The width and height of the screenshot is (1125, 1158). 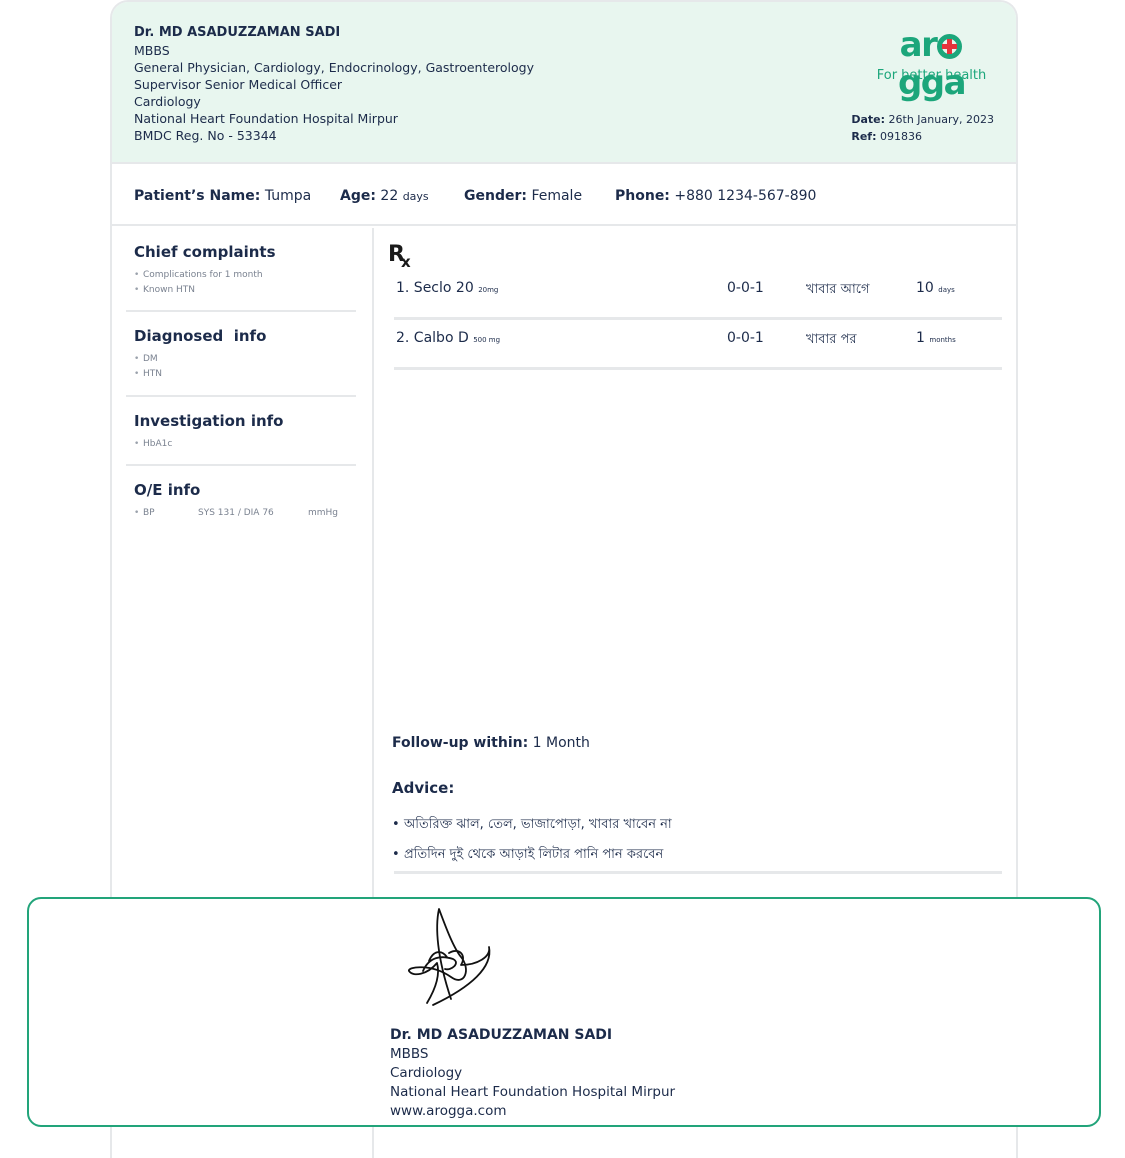 What do you see at coordinates (838, 289) in the screenshot?
I see `medicine-timing: খাবার আগে` at bounding box center [838, 289].